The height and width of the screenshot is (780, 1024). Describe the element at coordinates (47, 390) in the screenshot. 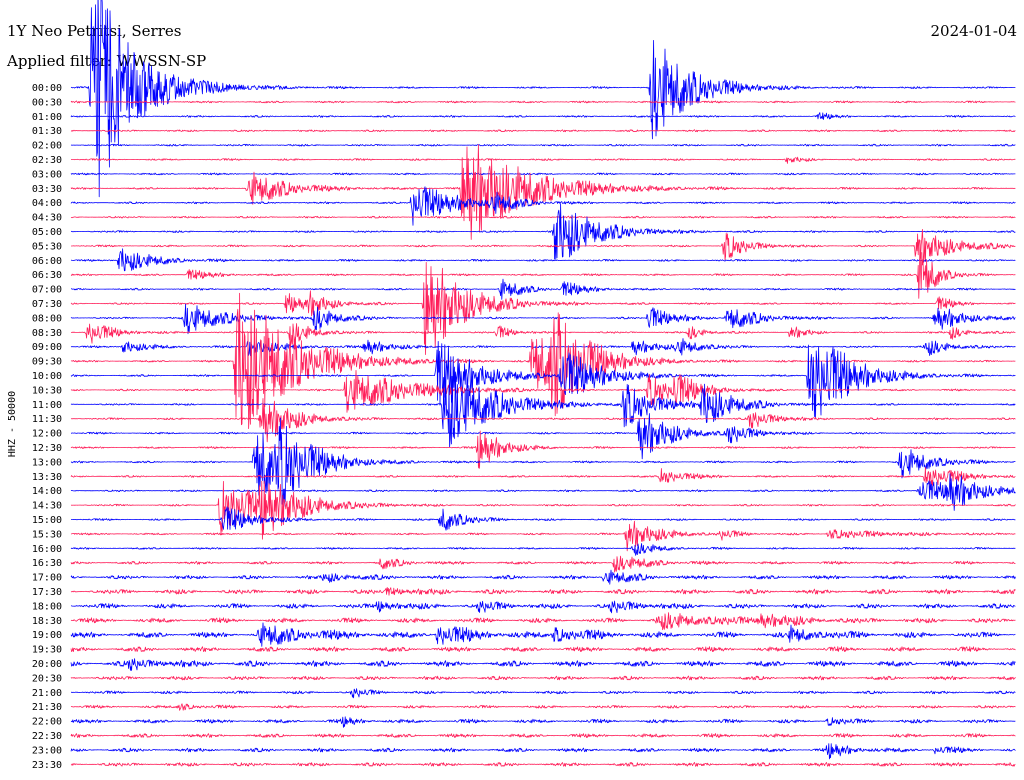

I see `row-time-label: 10:30` at that location.